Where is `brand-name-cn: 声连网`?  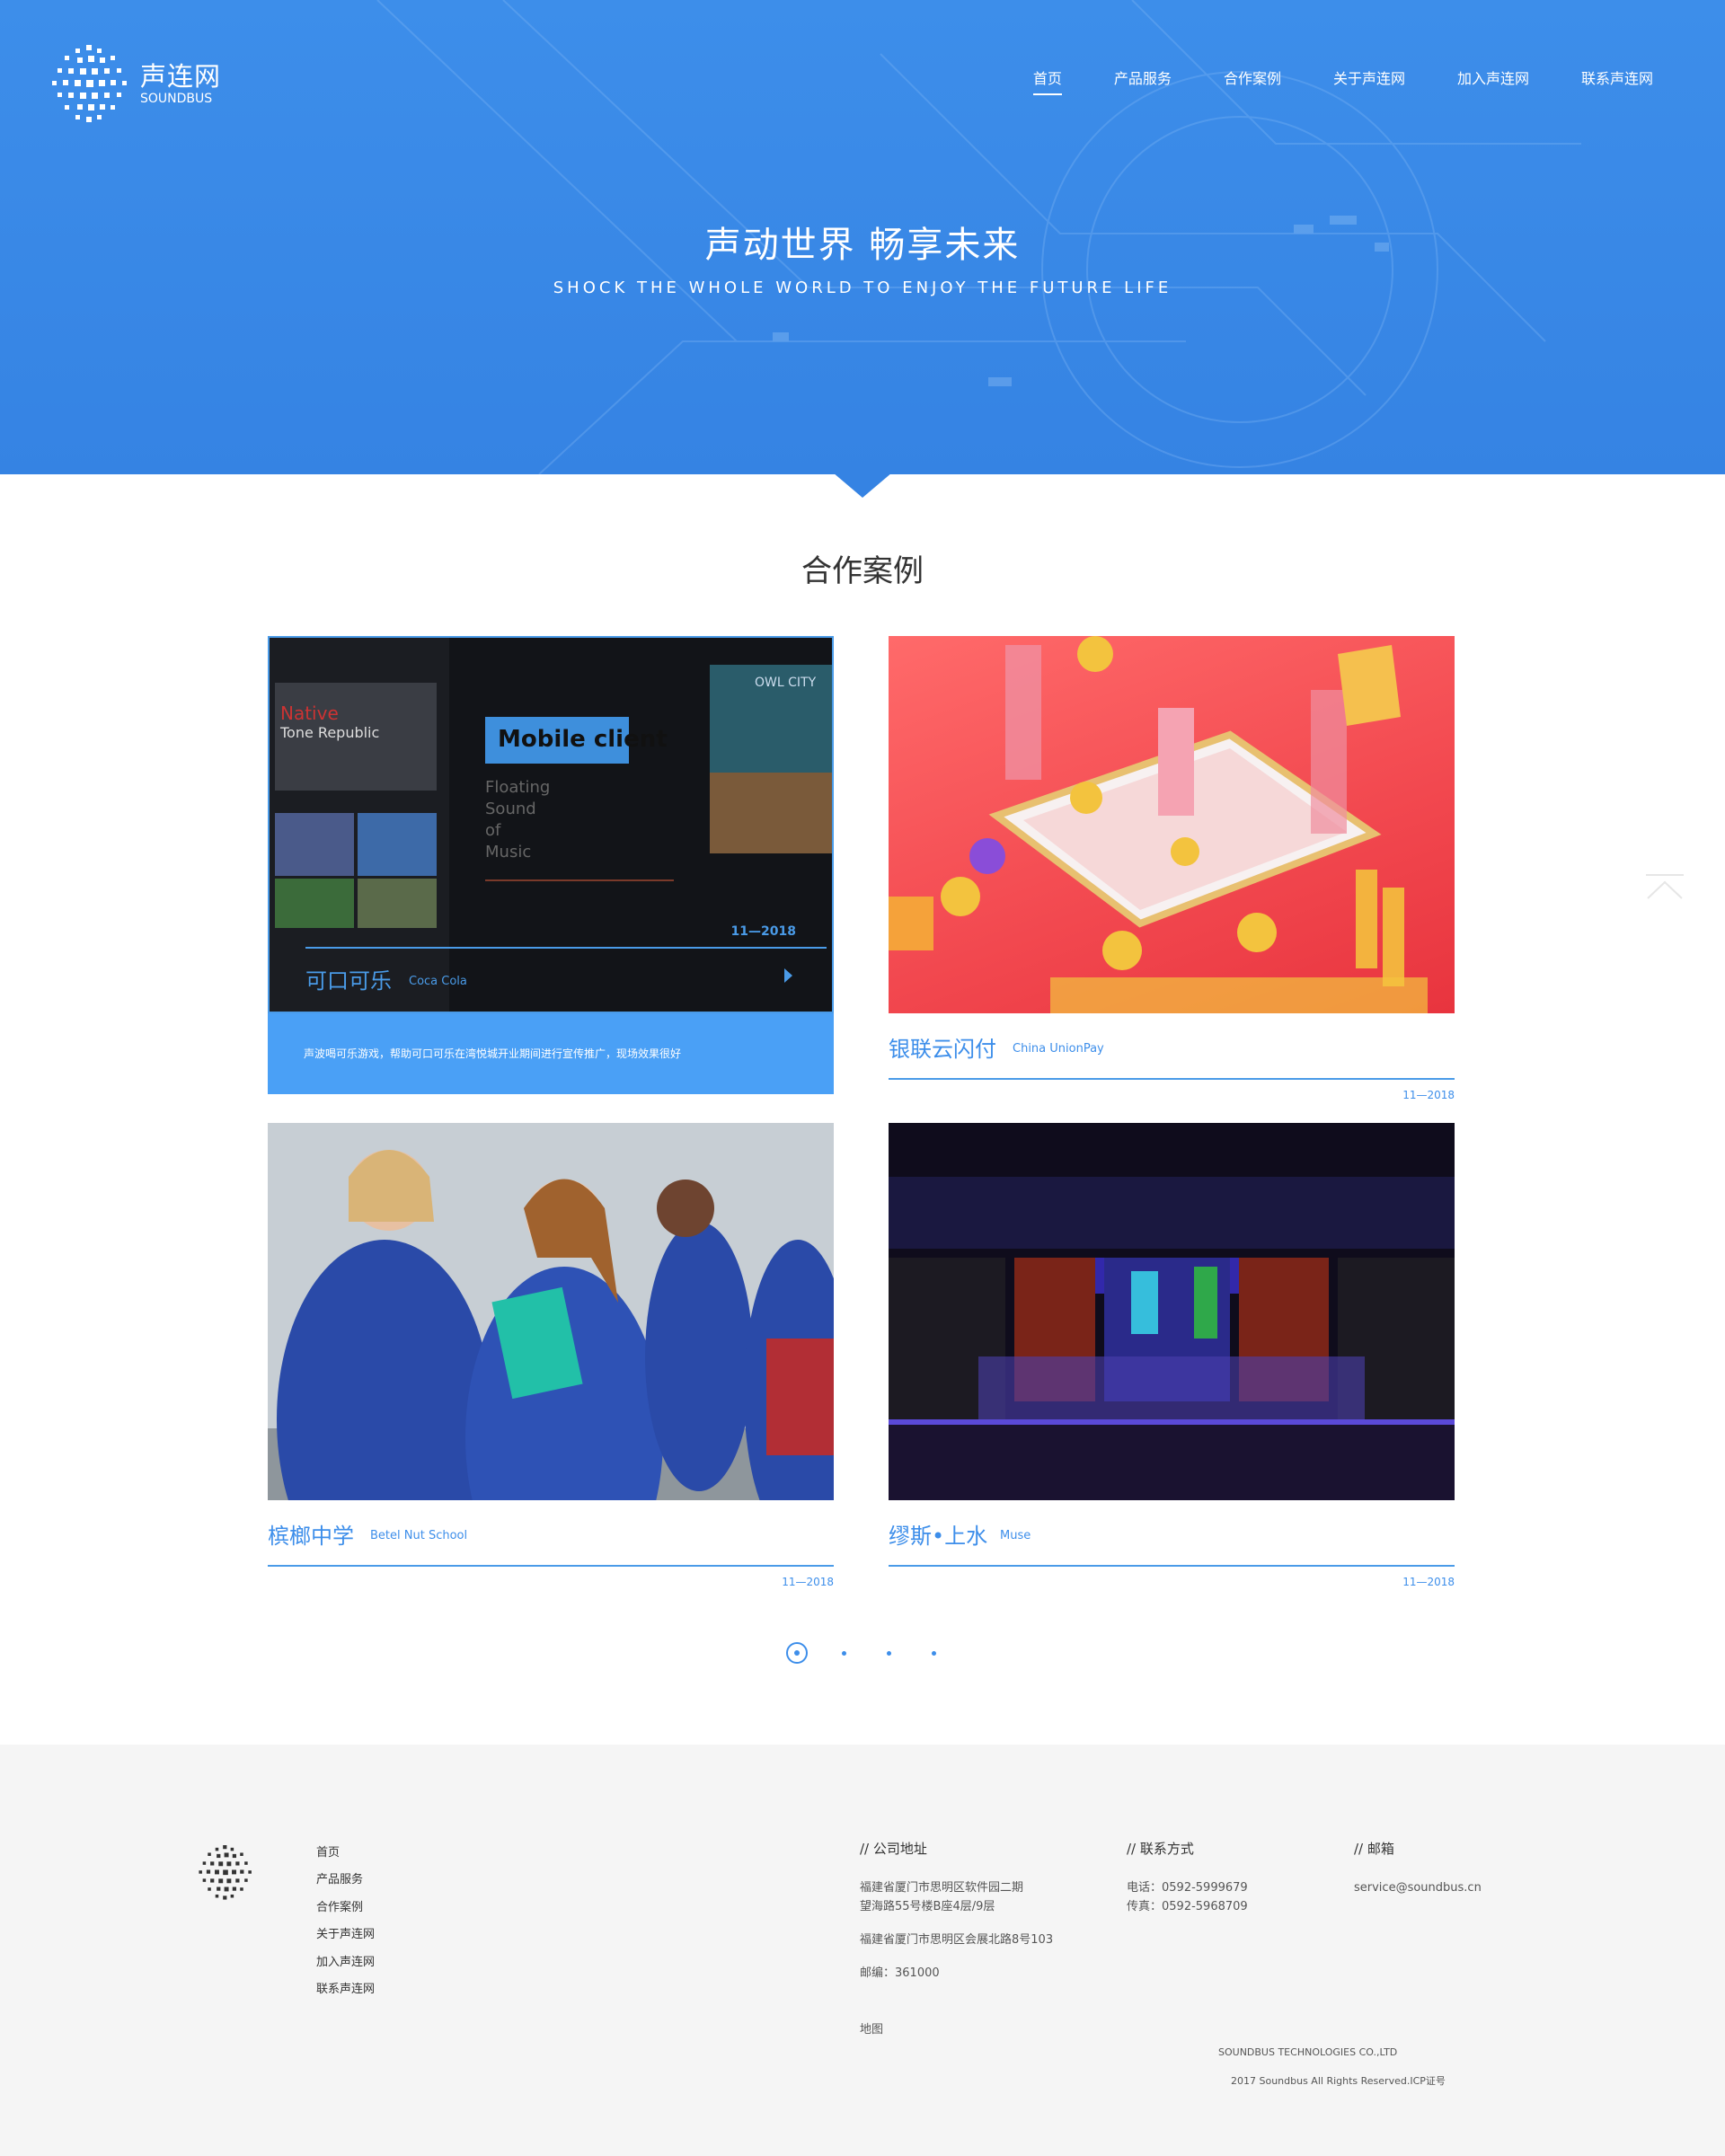 brand-name-cn: 声连网 is located at coordinates (181, 76).